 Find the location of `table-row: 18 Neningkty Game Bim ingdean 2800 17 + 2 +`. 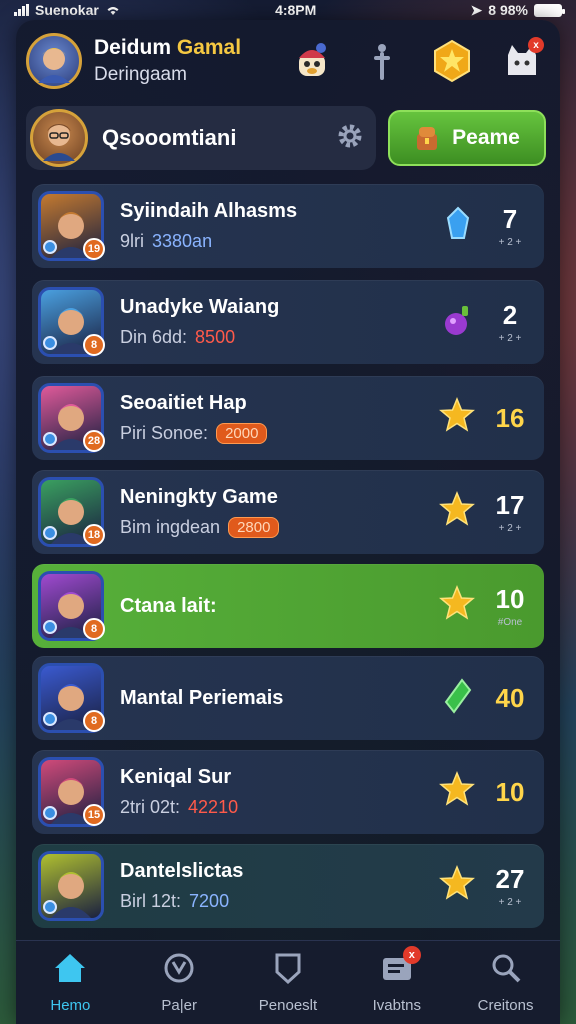

table-row: 18 Neningkty Game Bim ingdean 2800 17 + 2 + is located at coordinates (288, 512).